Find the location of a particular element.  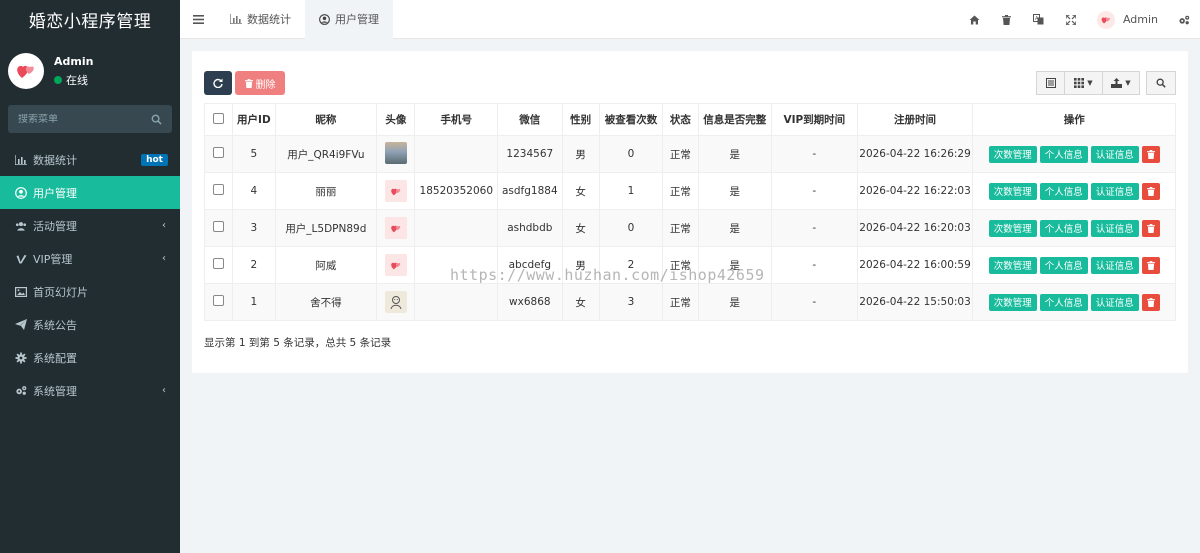

cell-wechat: asdfg1884 is located at coordinates (530, 191).